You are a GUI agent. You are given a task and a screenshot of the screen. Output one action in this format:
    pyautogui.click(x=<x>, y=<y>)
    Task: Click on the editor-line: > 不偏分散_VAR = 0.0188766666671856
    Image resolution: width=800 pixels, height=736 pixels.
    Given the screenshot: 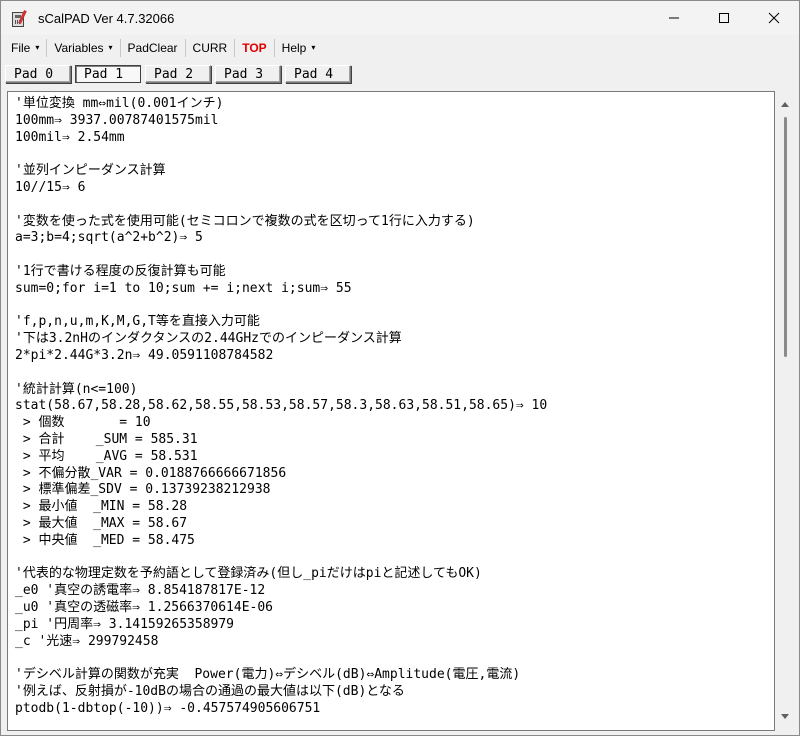 What is the action you would take?
    pyautogui.click(x=151, y=473)
    